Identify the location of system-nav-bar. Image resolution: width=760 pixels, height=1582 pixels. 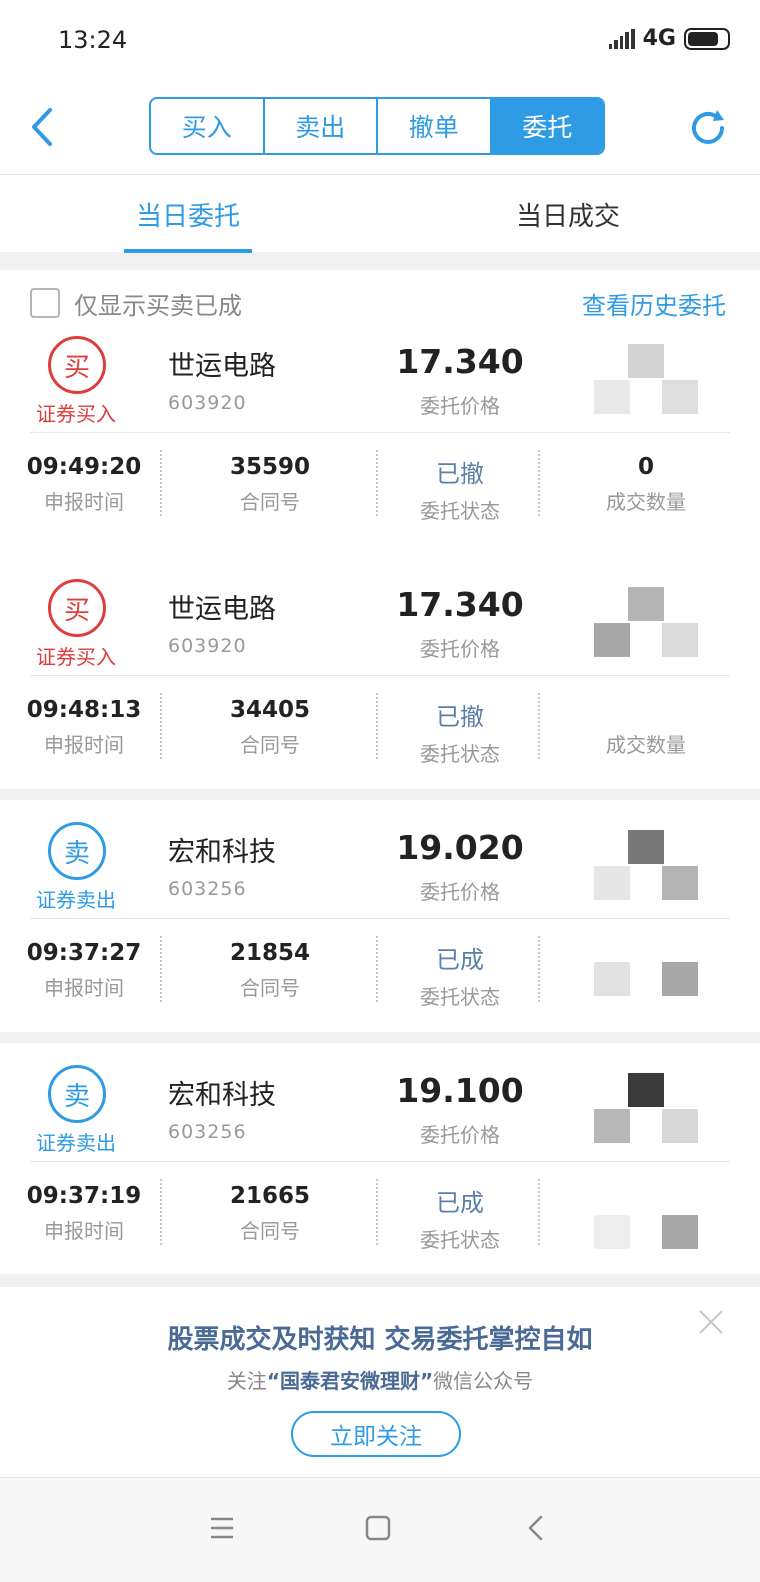
(380, 1529).